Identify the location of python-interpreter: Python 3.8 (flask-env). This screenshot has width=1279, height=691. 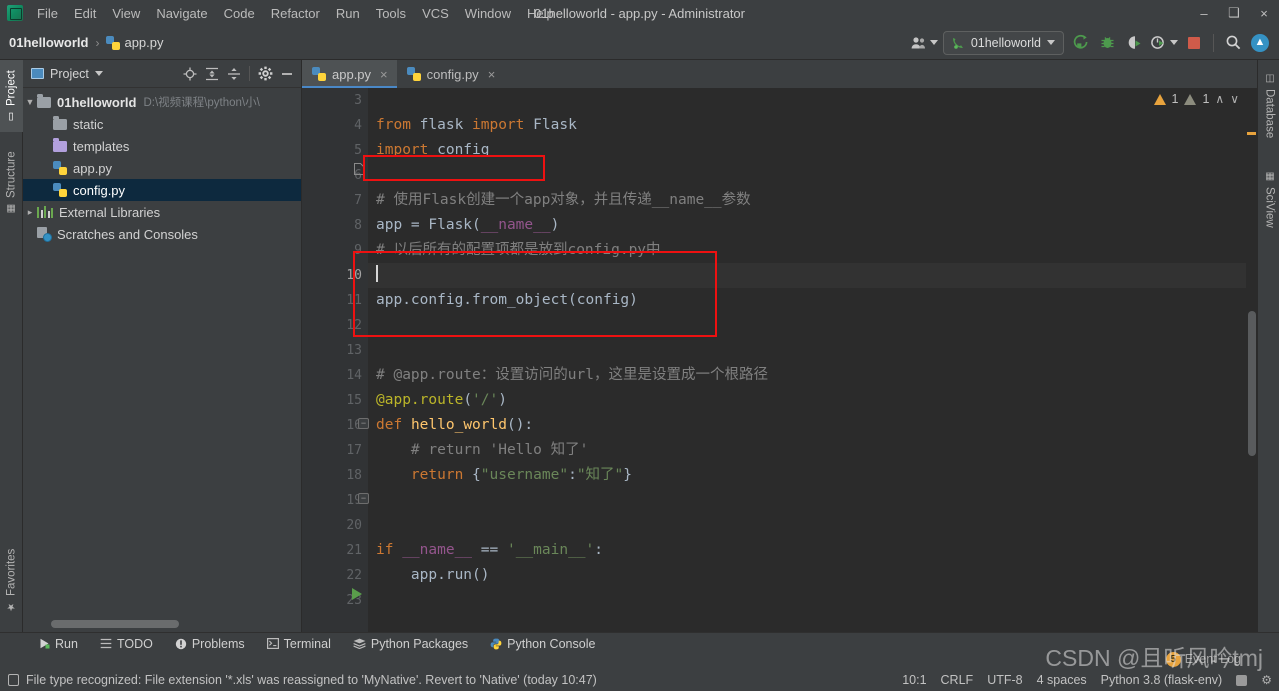
(1162, 680).